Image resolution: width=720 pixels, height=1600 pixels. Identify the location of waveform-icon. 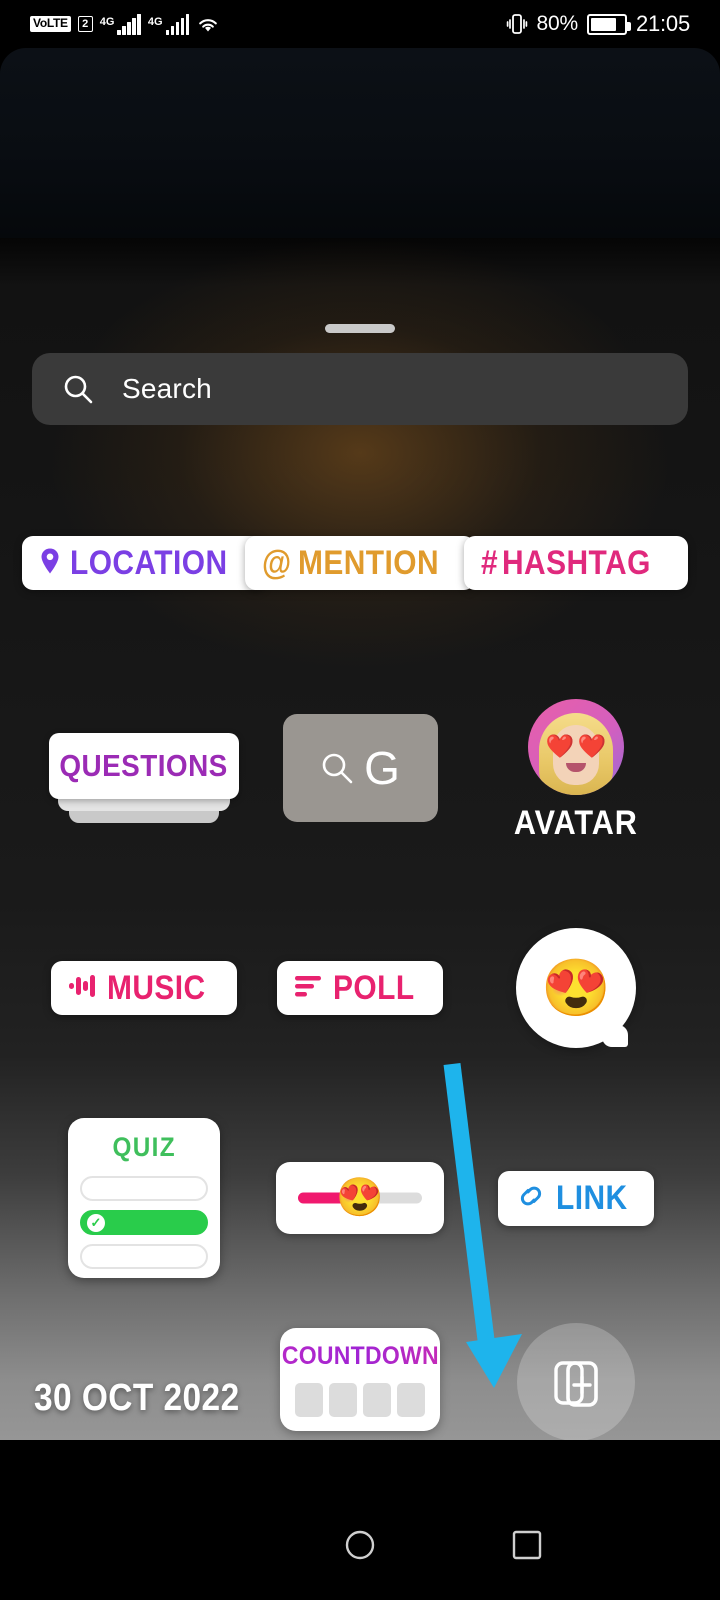
(83, 988).